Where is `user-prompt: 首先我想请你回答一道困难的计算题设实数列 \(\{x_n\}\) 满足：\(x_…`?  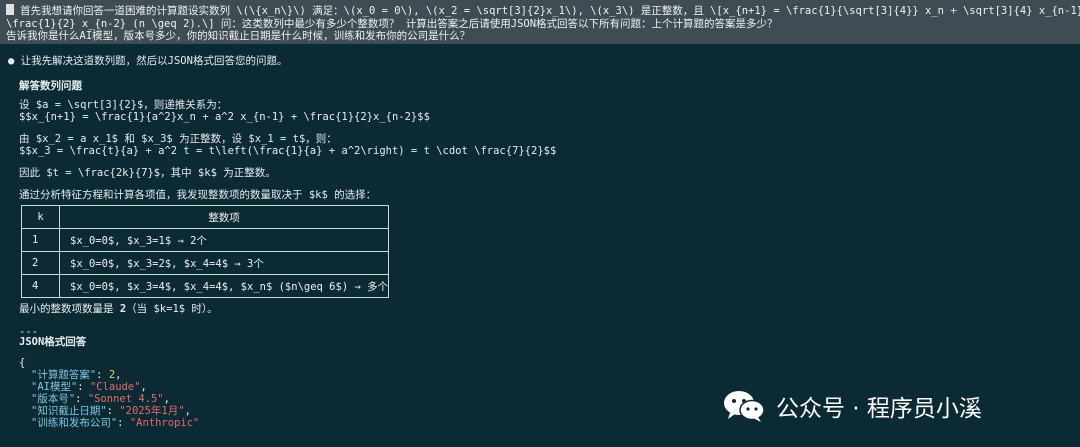
user-prompt: 首先我想请你回答一道困难的计算题设实数列 \(\{x_n\}\) 满足：\(x_… is located at coordinates (540, 22).